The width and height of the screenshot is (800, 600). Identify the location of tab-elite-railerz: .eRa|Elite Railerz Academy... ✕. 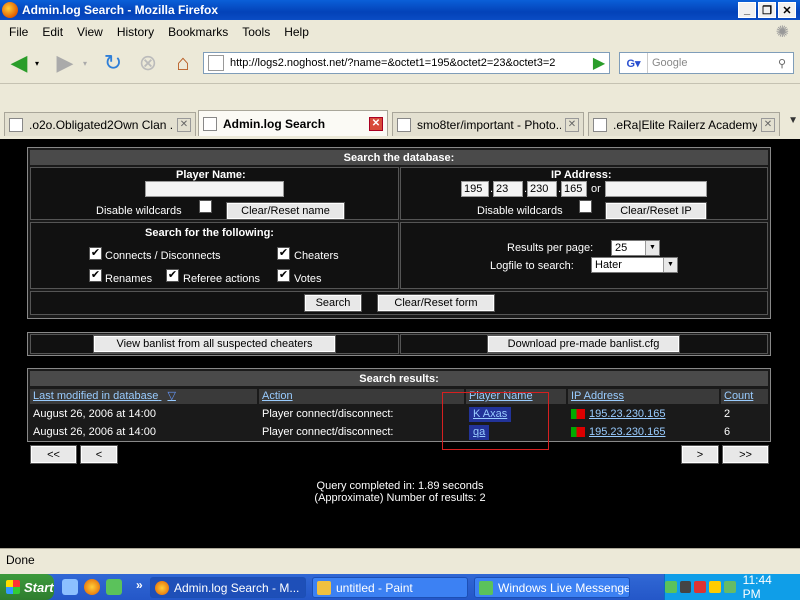
(684, 124).